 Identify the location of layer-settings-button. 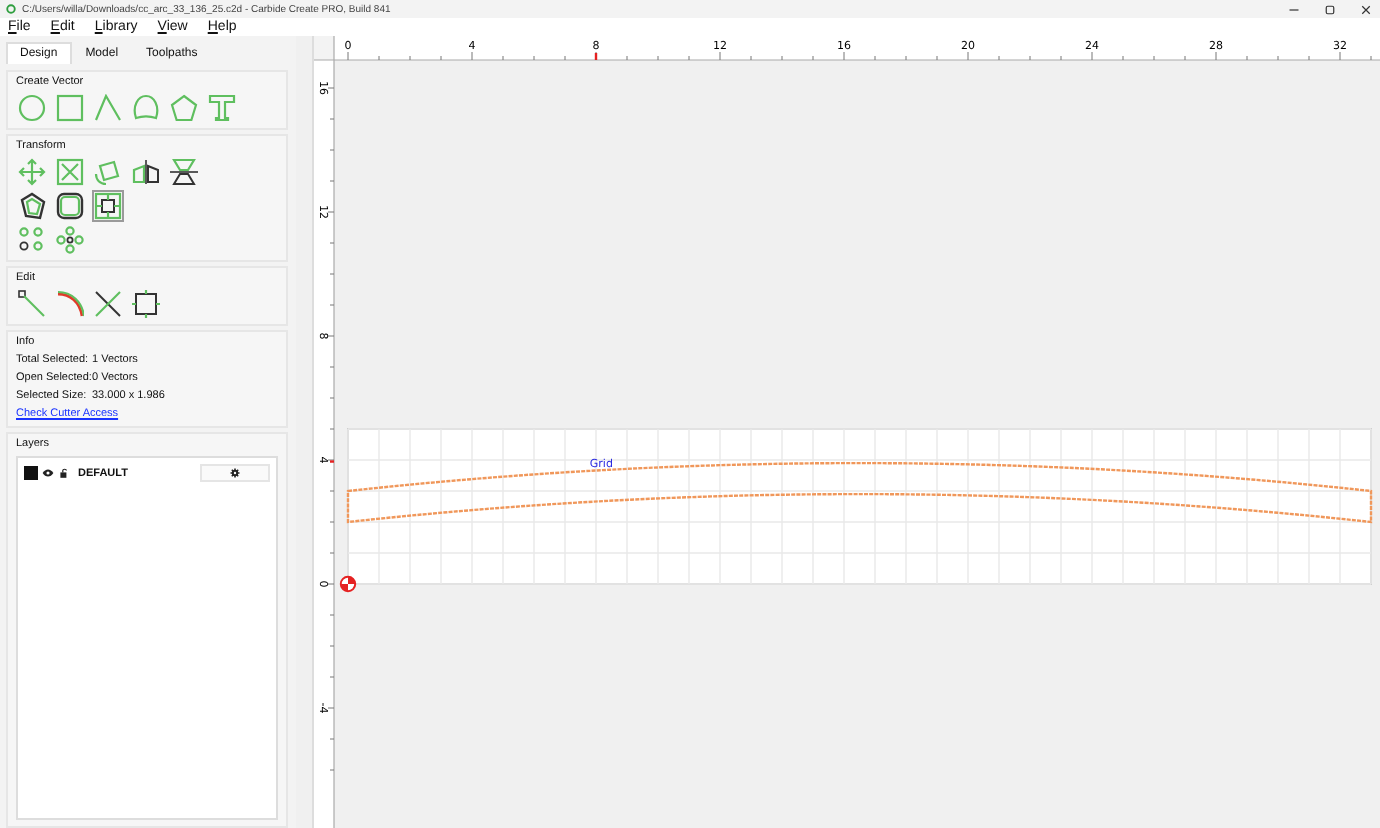
(235, 473).